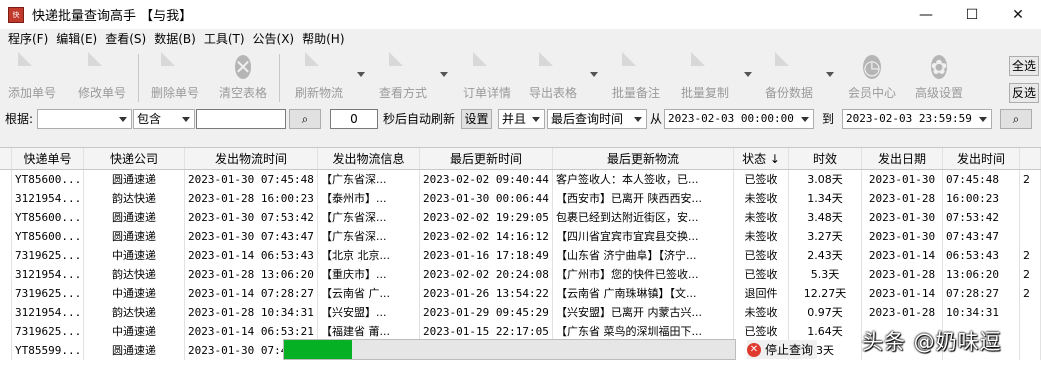 The image size is (1041, 365). What do you see at coordinates (251, 236) in the screenshot?
I see `cell-send-time: 2023-01-30 07:43:47` at bounding box center [251, 236].